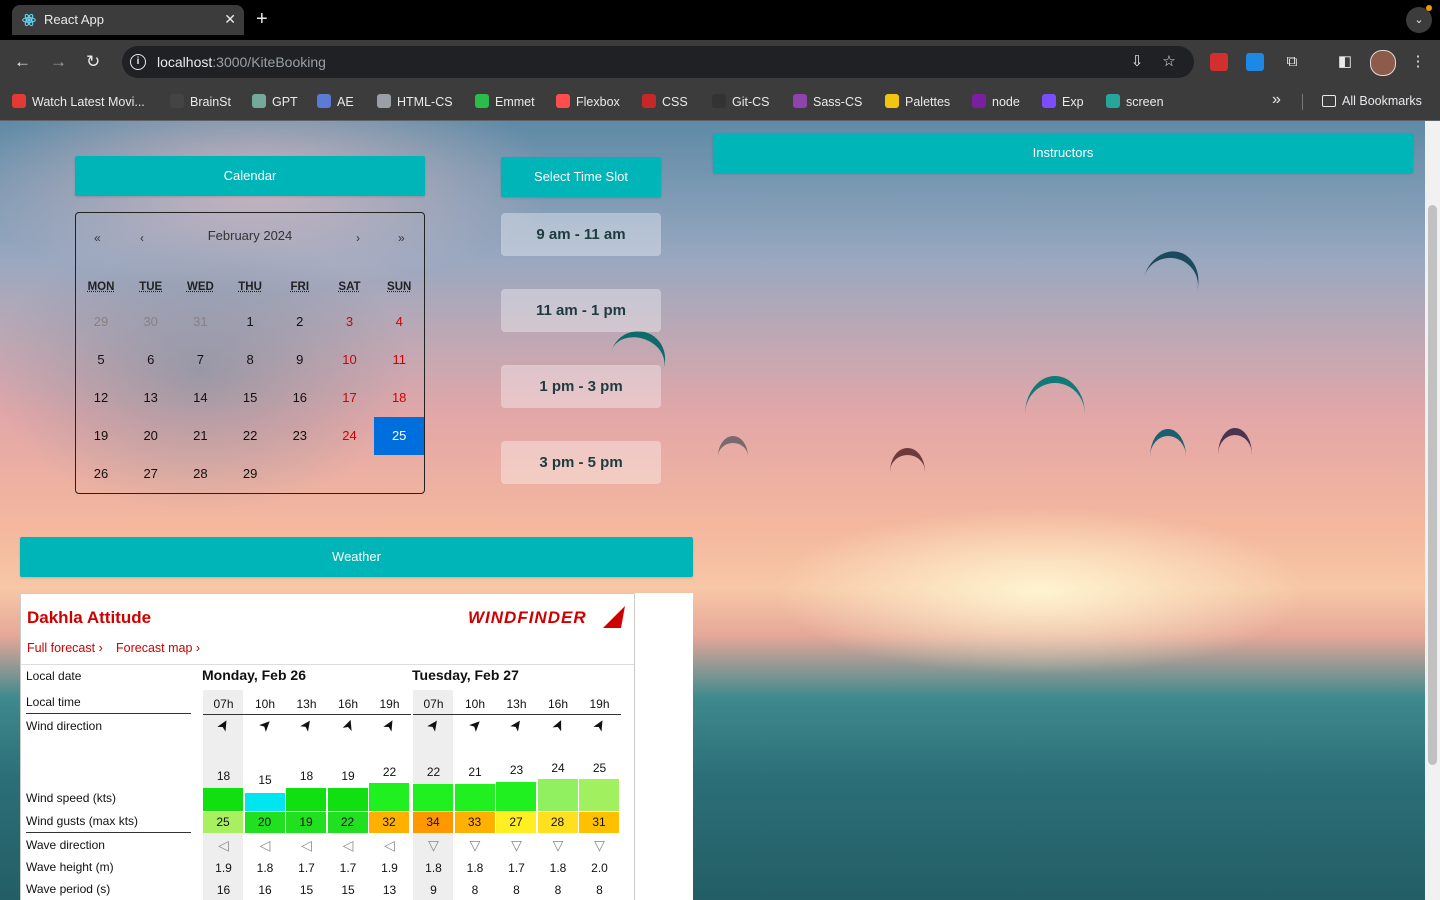 Image resolution: width=1440 pixels, height=900 pixels. What do you see at coordinates (350, 436) in the screenshot?
I see `calendar-day: 24` at bounding box center [350, 436].